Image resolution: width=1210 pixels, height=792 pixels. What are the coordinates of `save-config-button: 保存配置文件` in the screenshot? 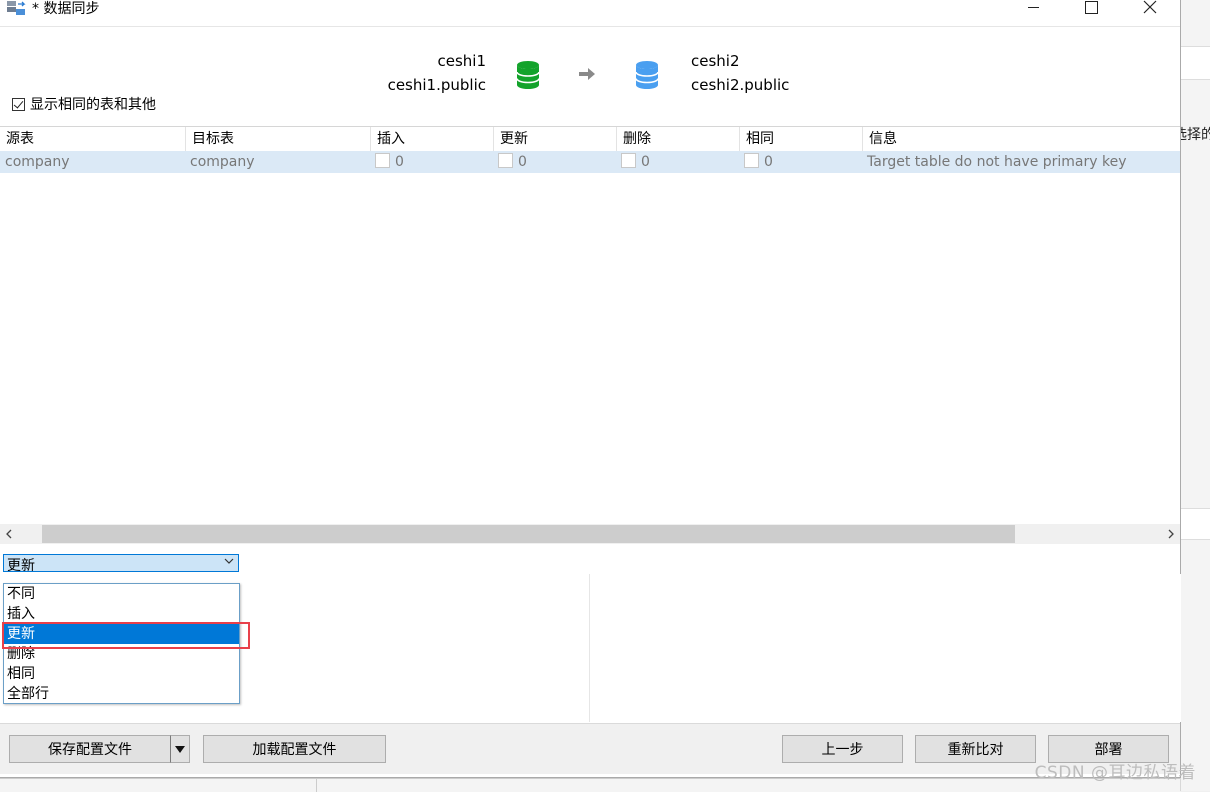 It's located at (90, 749).